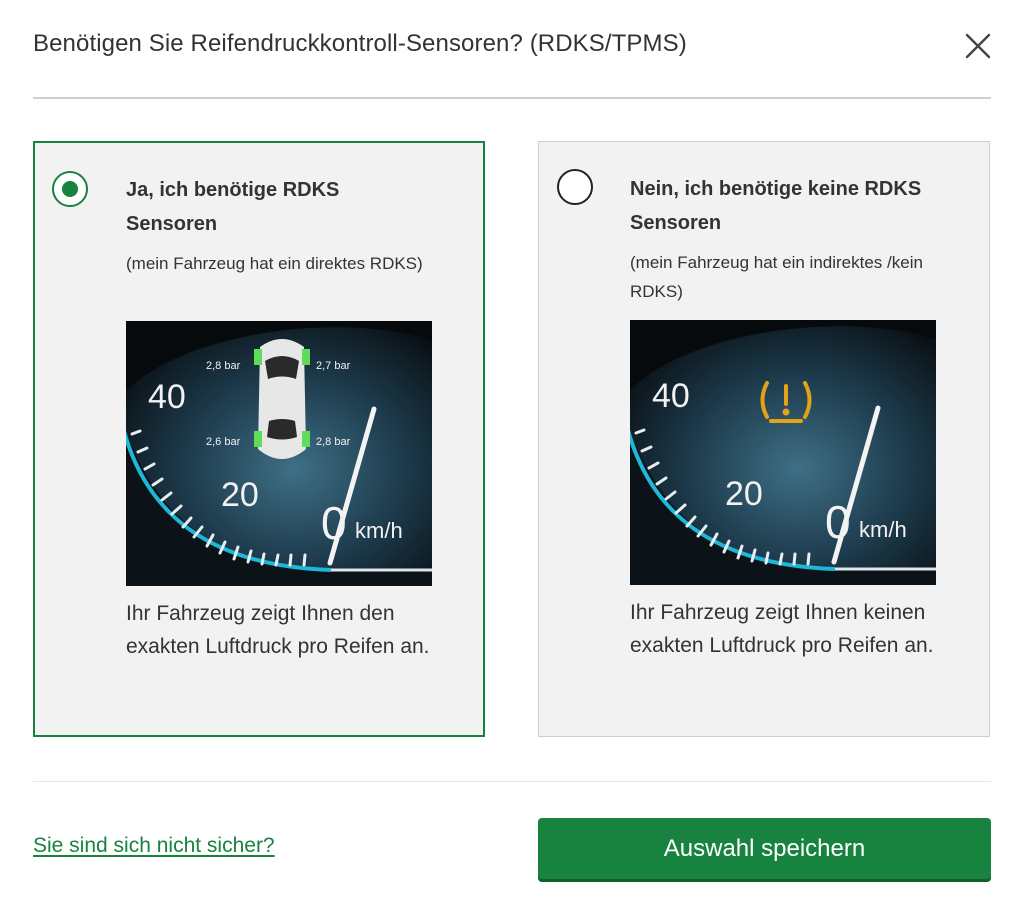 The height and width of the screenshot is (921, 1024). I want to click on option-title: Nein, ich benötige keine RDKS Sensoren, so click(776, 206).